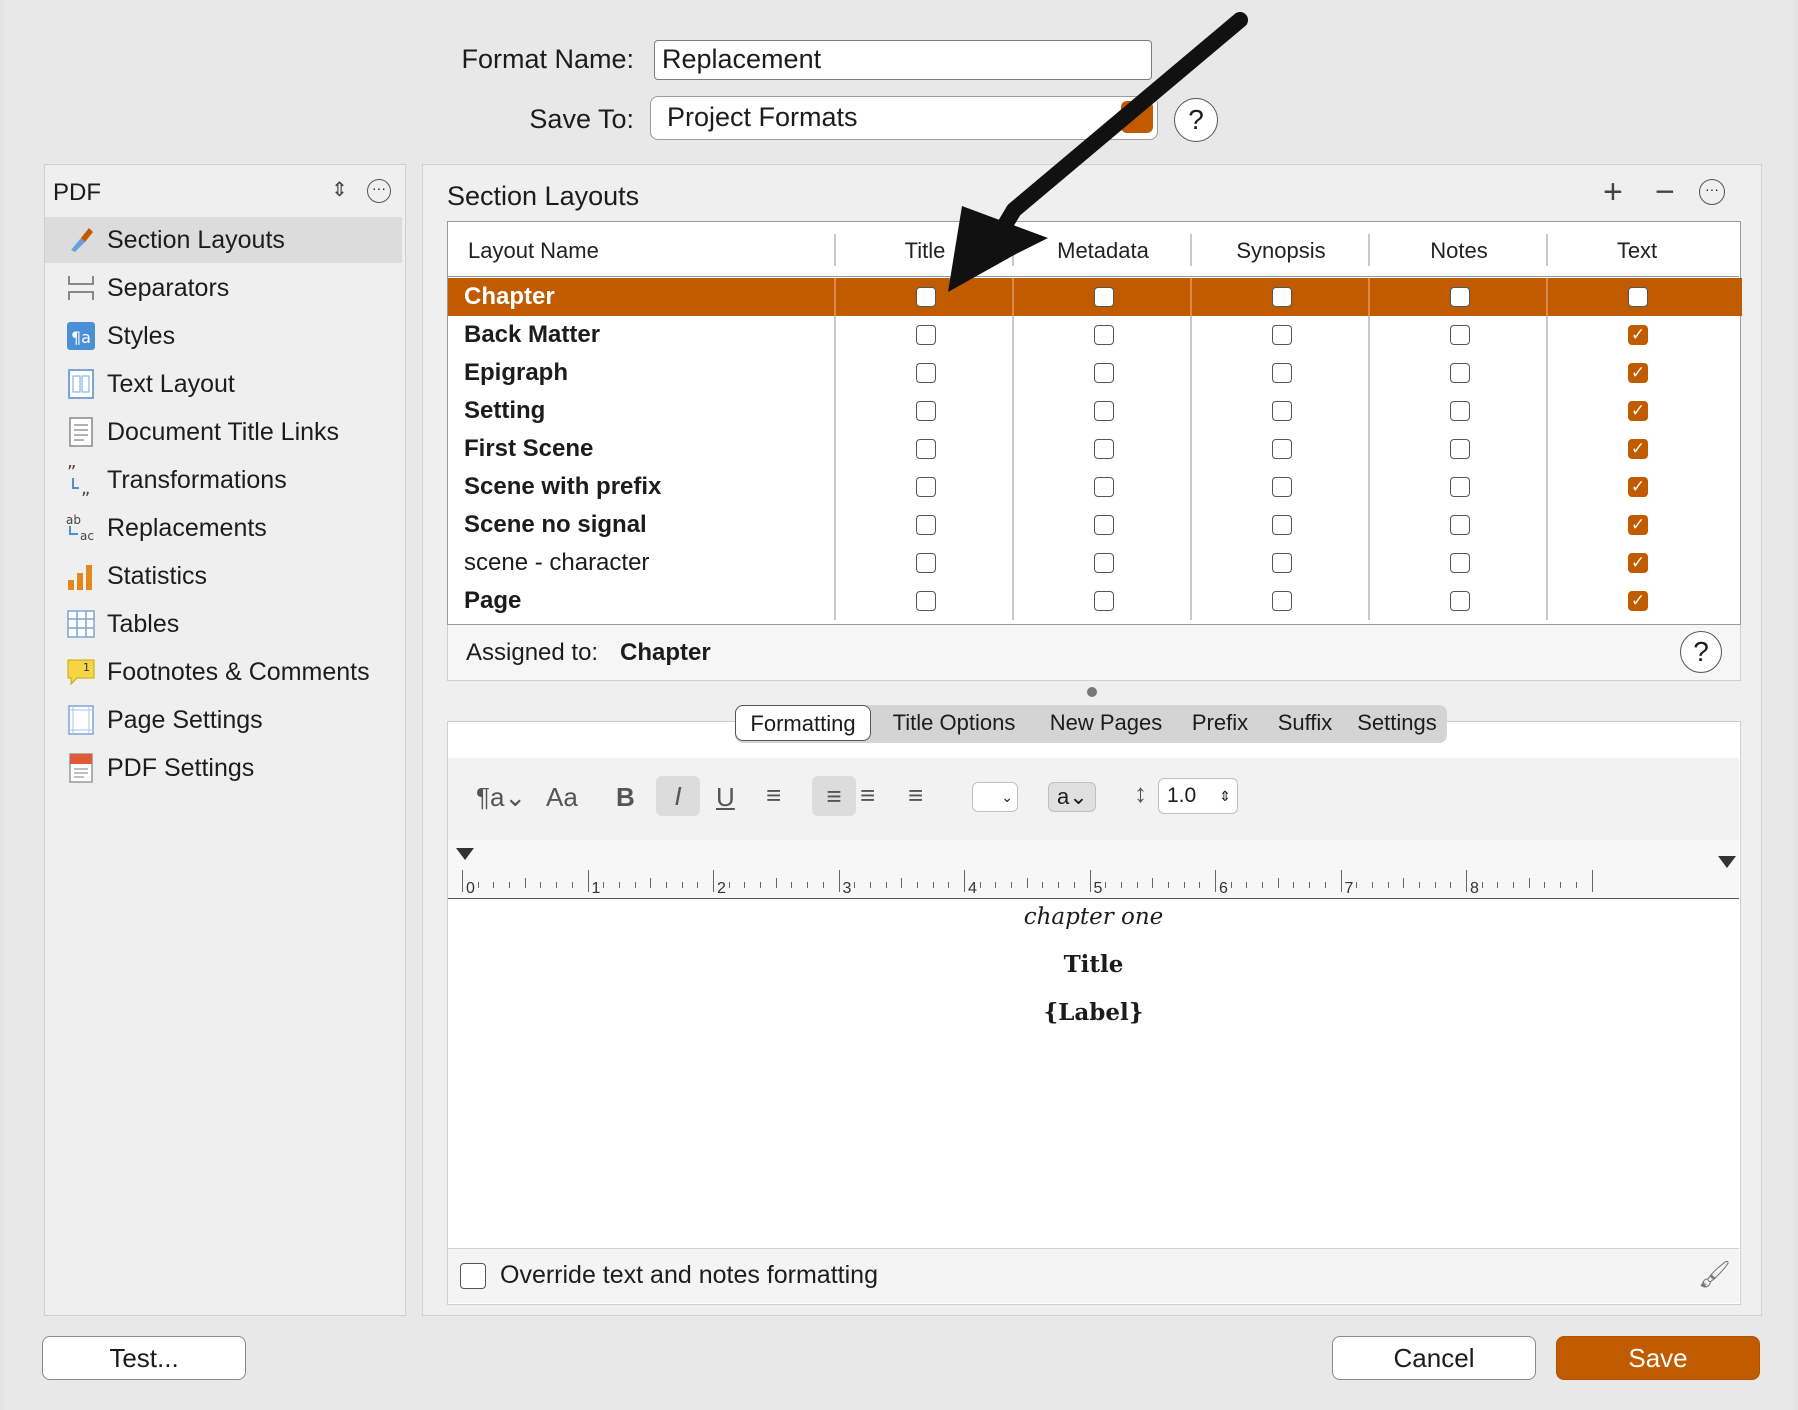 This screenshot has width=1798, height=1410. What do you see at coordinates (867, 795) in the screenshot?
I see `align-right-icon: ≡` at bounding box center [867, 795].